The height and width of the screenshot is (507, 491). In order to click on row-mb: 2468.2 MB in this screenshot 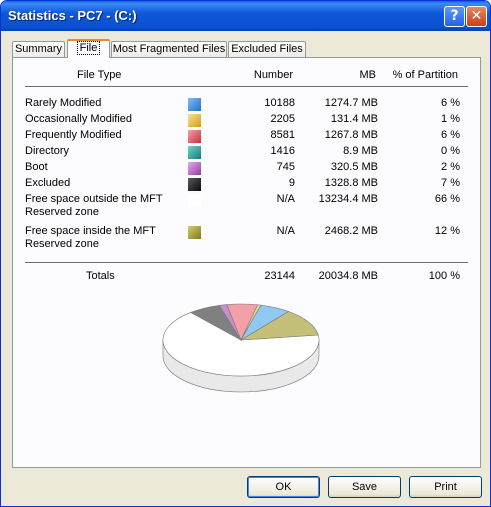, I will do `click(351, 231)`.